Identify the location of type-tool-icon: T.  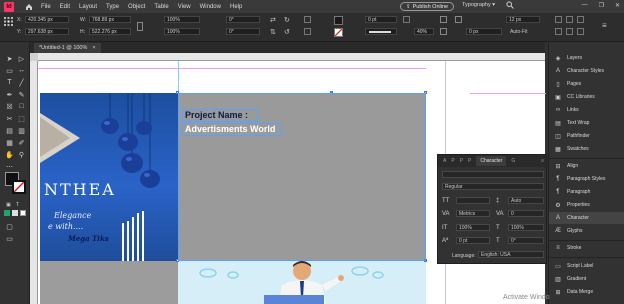
(9, 82).